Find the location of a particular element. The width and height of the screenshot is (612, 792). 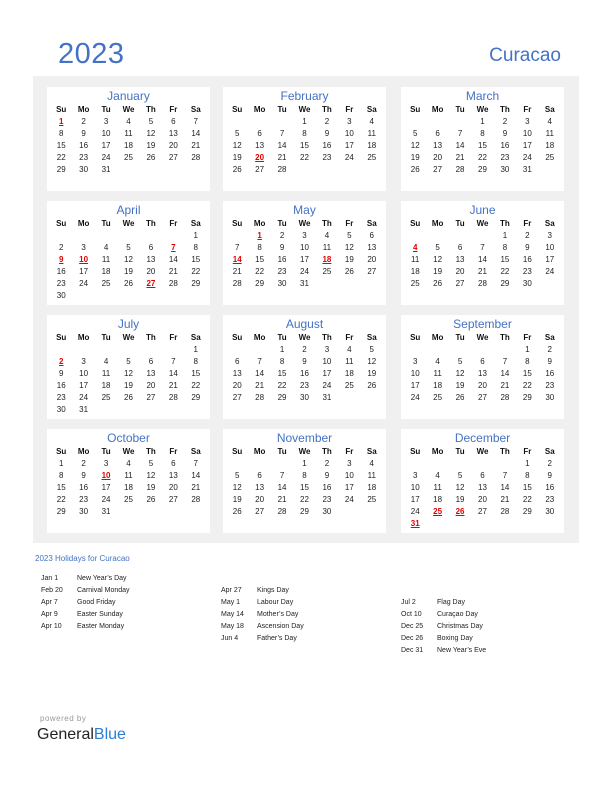

generalblue-logo: GeneralBlue is located at coordinates (81, 735).